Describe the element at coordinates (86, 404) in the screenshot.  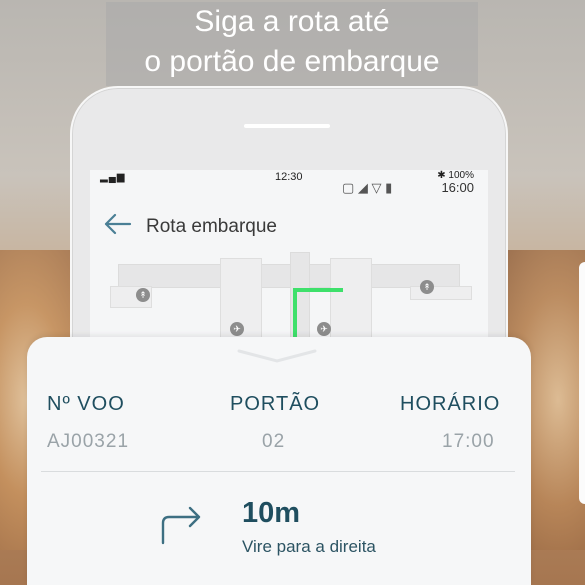
I see `flight-number-label: Nº VOO` at that location.